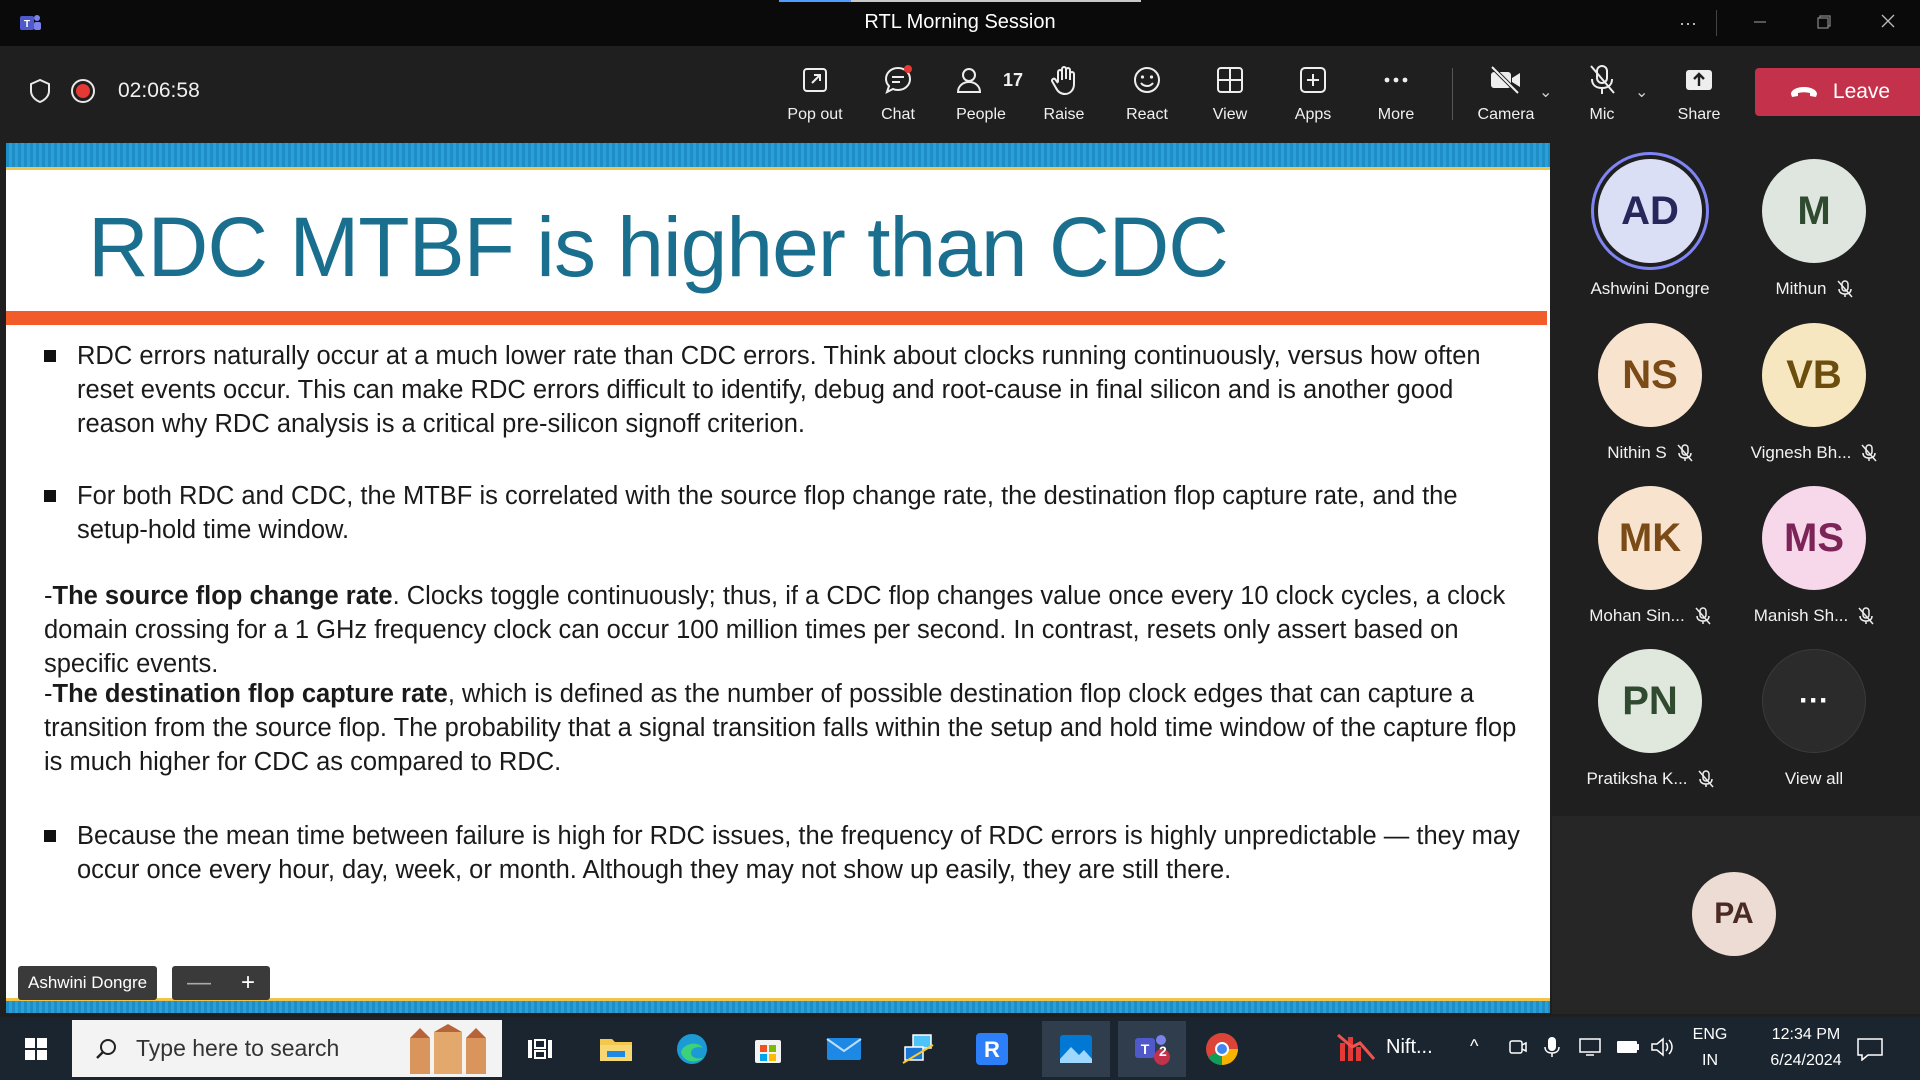  I want to click on edge-button, so click(692, 1049).